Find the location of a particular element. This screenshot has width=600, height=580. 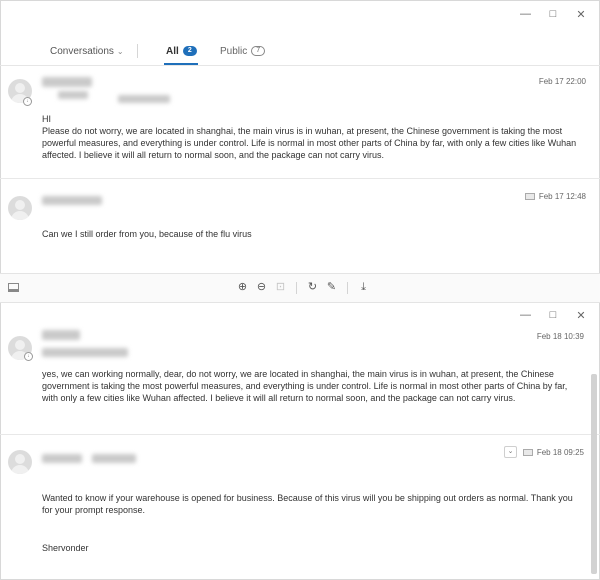

message-timestamp-row: Feb 17 12:48 is located at coordinates (555, 196).